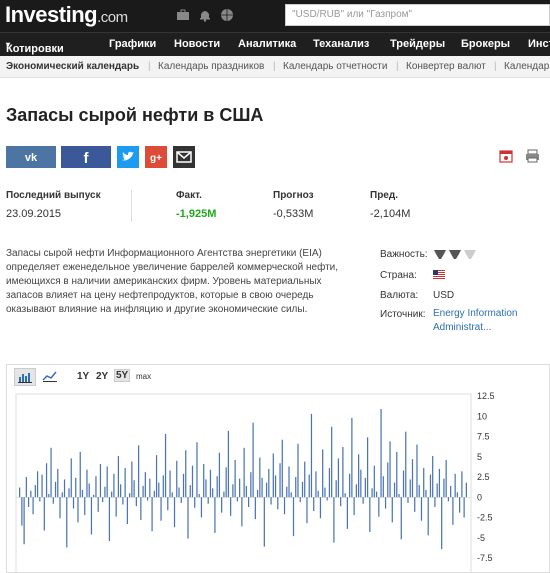 This screenshot has height=573, width=550. What do you see at coordinates (446, 66) in the screenshot?
I see `subnav-converter: Конвертер валют` at bounding box center [446, 66].